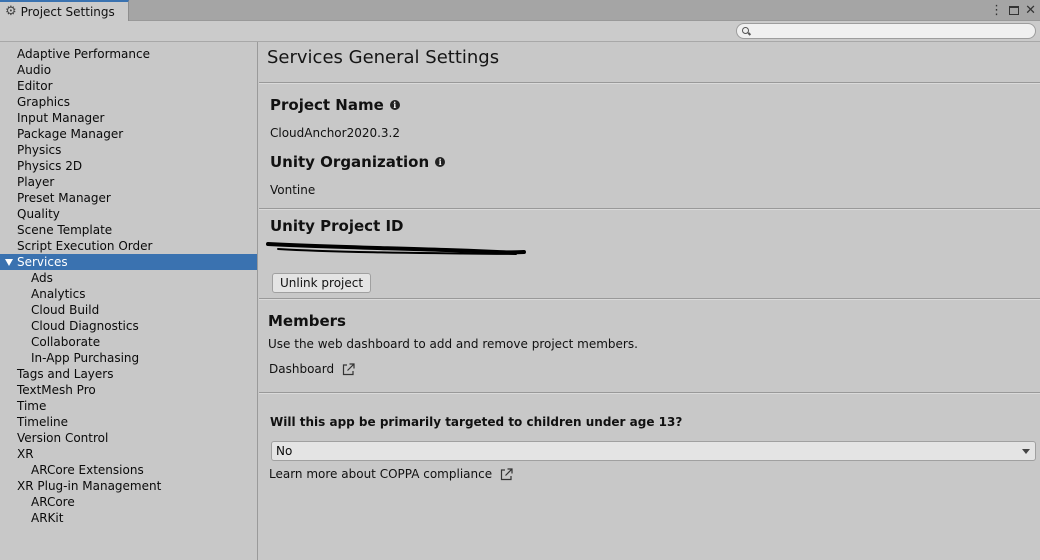 Image resolution: width=1040 pixels, height=560 pixels. Describe the element at coordinates (996, 10) in the screenshot. I see `more-options-icon: ⋮` at that location.